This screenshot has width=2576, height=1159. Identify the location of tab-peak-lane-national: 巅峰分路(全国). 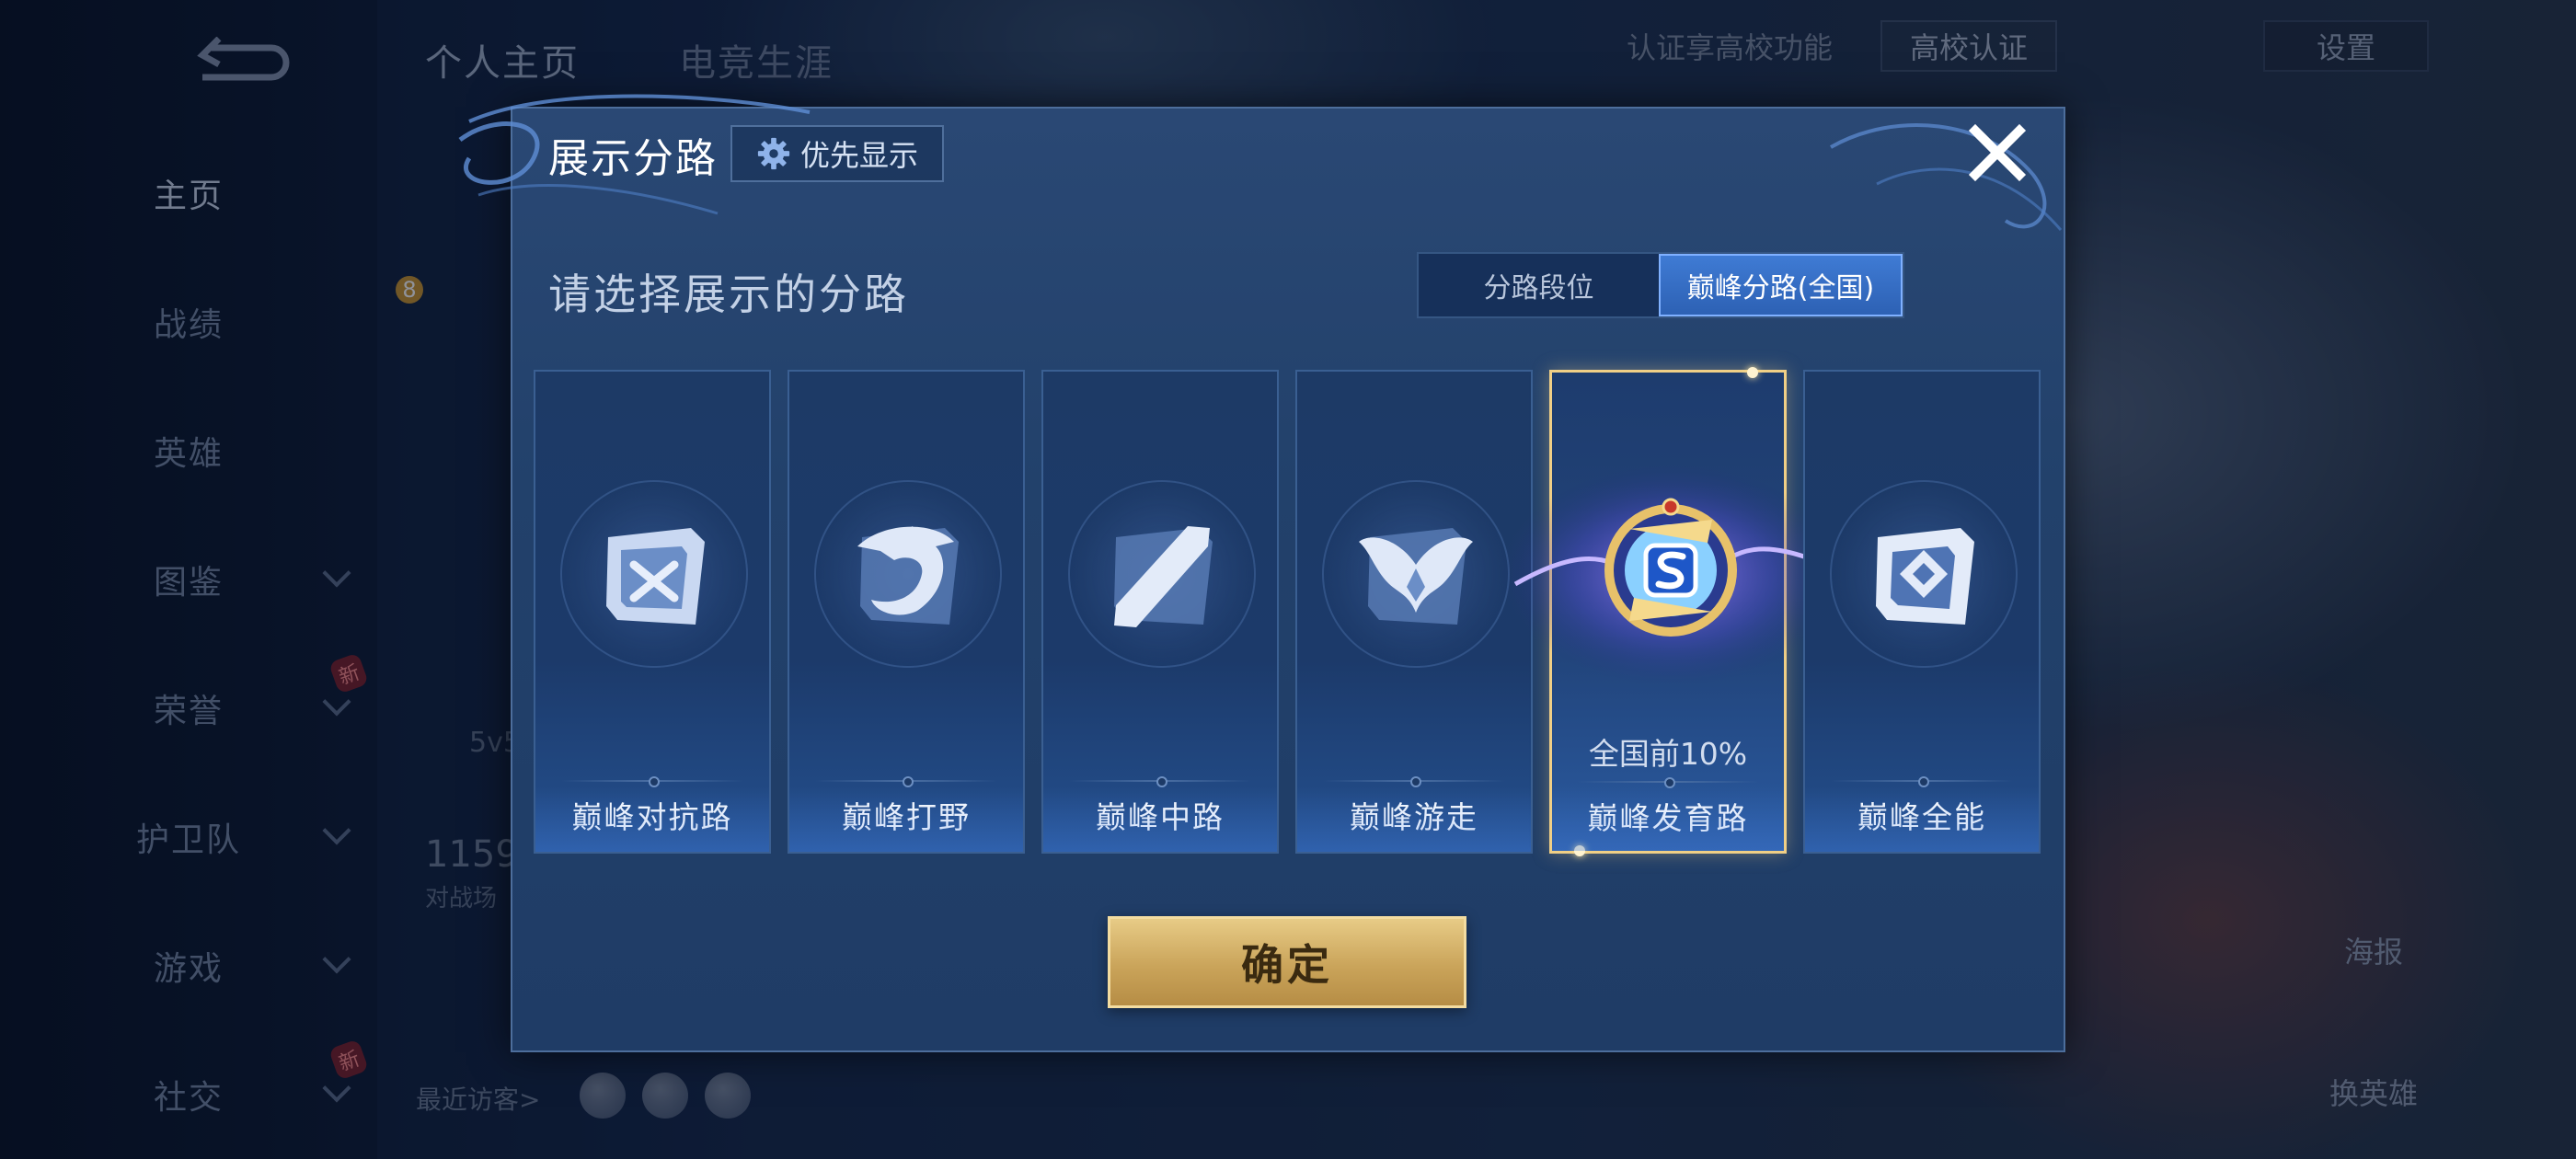
(1781, 285).